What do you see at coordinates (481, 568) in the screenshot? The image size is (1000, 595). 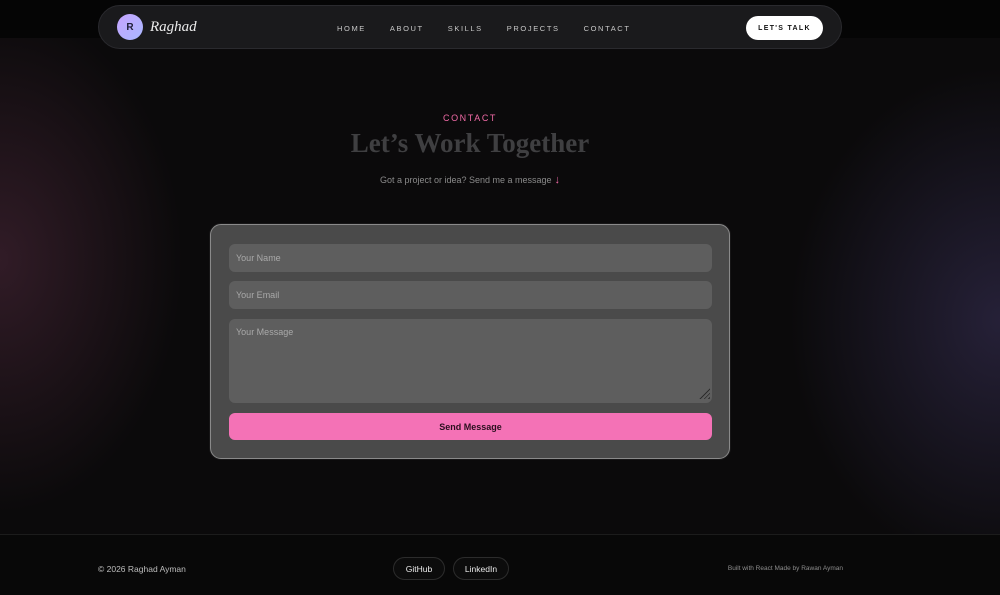 I see `linkedin-link: LinkedIn` at bounding box center [481, 568].